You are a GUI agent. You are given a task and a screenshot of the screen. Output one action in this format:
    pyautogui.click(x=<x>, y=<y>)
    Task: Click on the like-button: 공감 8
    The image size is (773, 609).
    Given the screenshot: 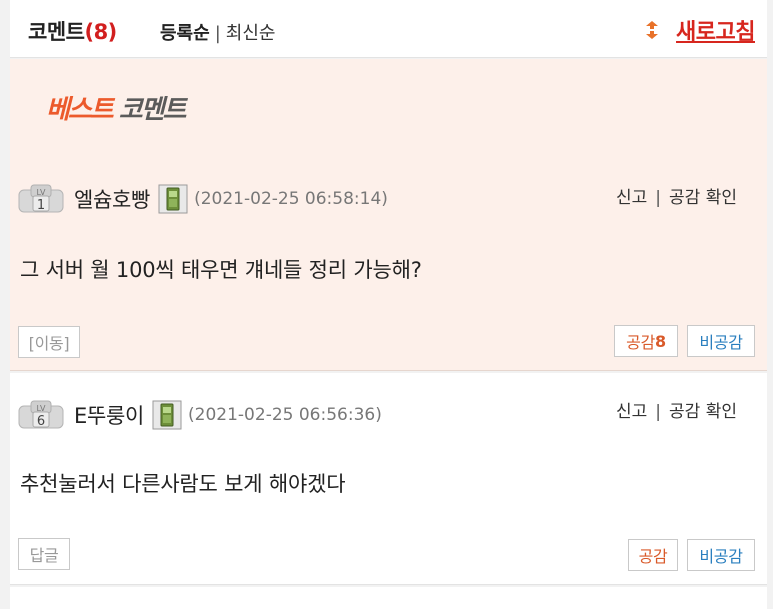 What is the action you would take?
    pyautogui.click(x=646, y=341)
    